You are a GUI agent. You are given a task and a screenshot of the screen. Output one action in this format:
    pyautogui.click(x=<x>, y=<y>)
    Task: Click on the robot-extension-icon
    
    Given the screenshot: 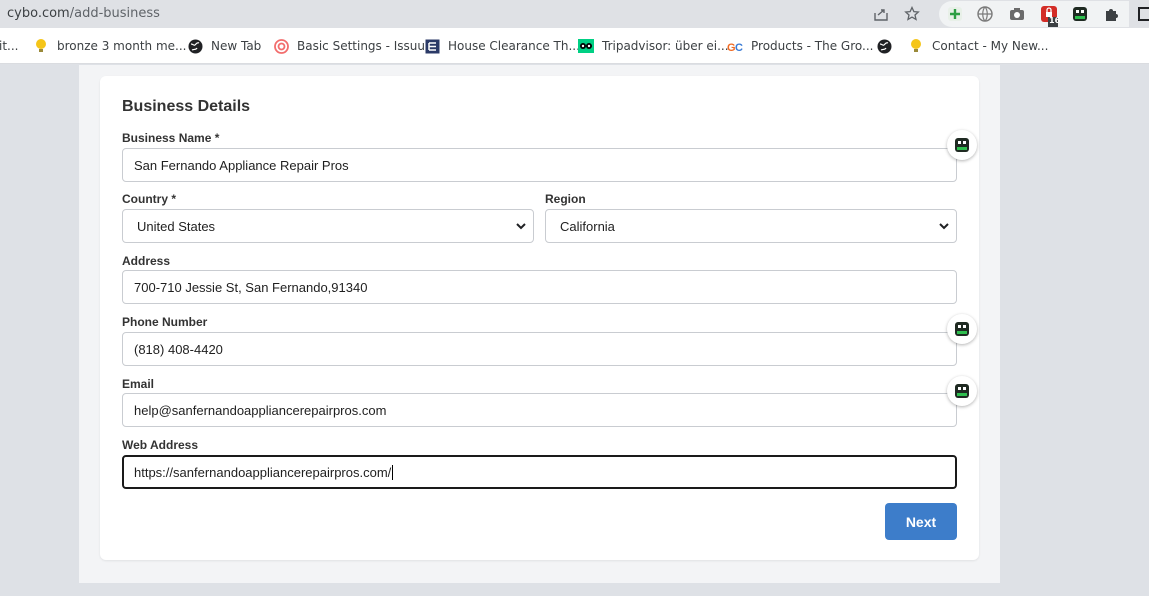 What is the action you would take?
    pyautogui.click(x=1080, y=14)
    